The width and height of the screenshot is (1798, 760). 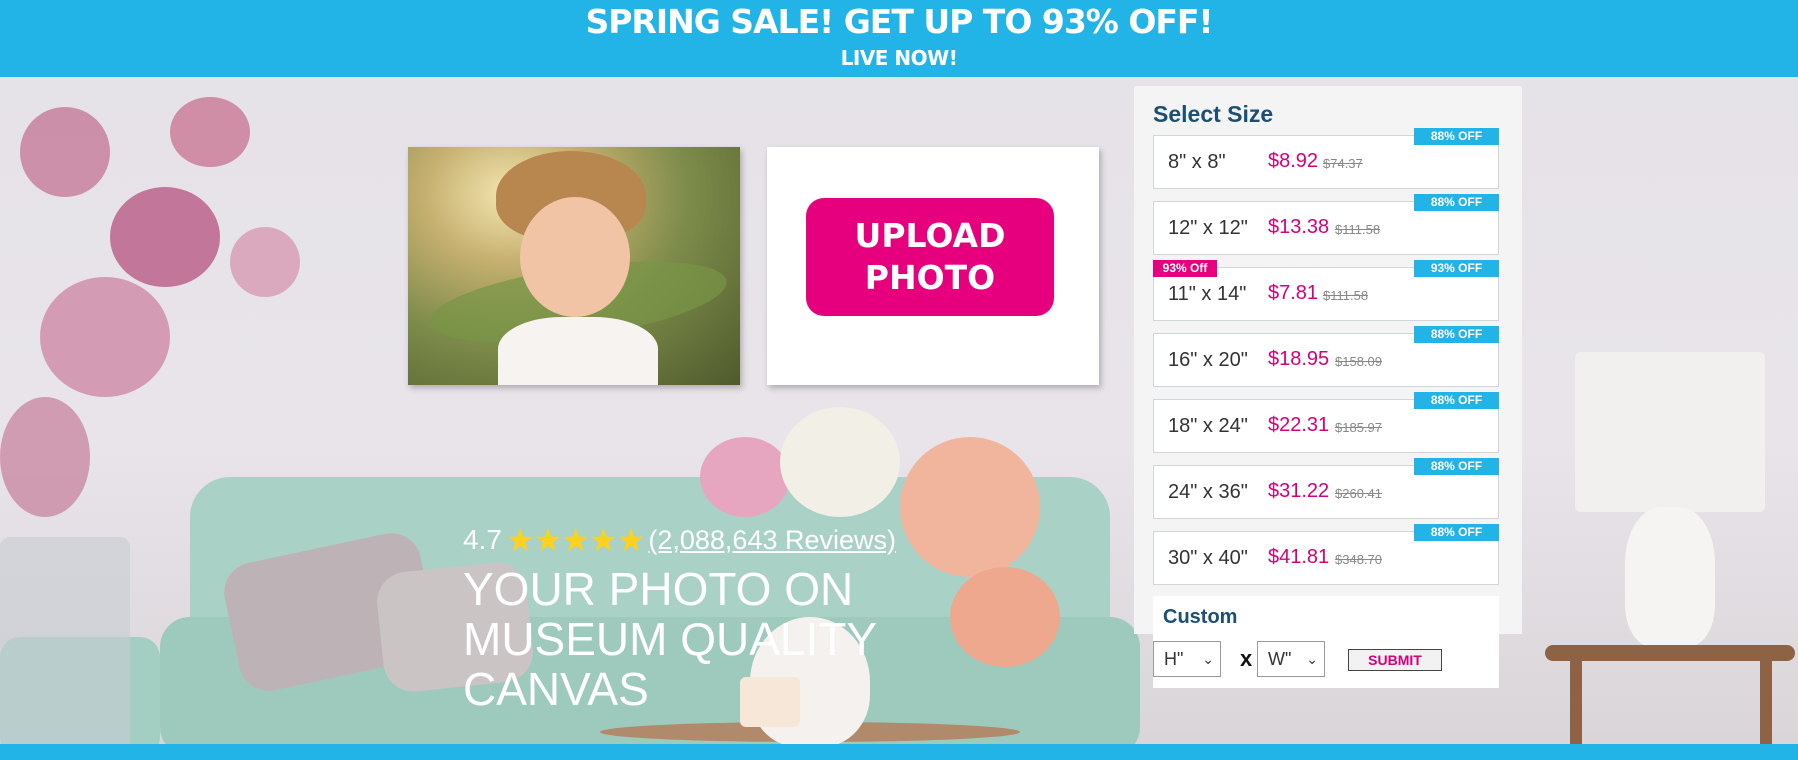 I want to click on height-select-value: H", so click(x=1174, y=658).